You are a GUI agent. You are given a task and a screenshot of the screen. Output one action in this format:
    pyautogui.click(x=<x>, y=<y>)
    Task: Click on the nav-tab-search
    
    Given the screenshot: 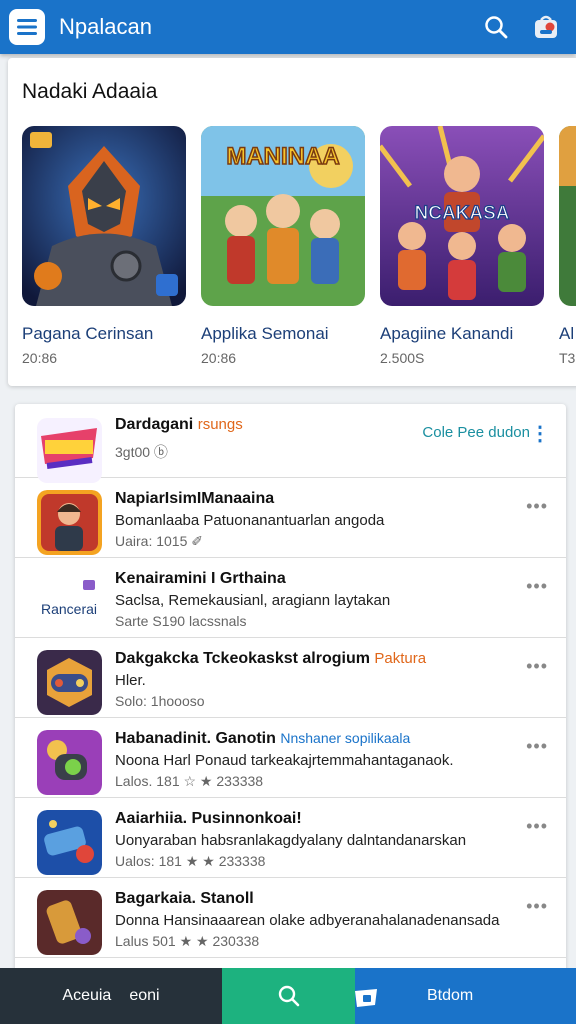 What is the action you would take?
    pyautogui.click(x=288, y=996)
    